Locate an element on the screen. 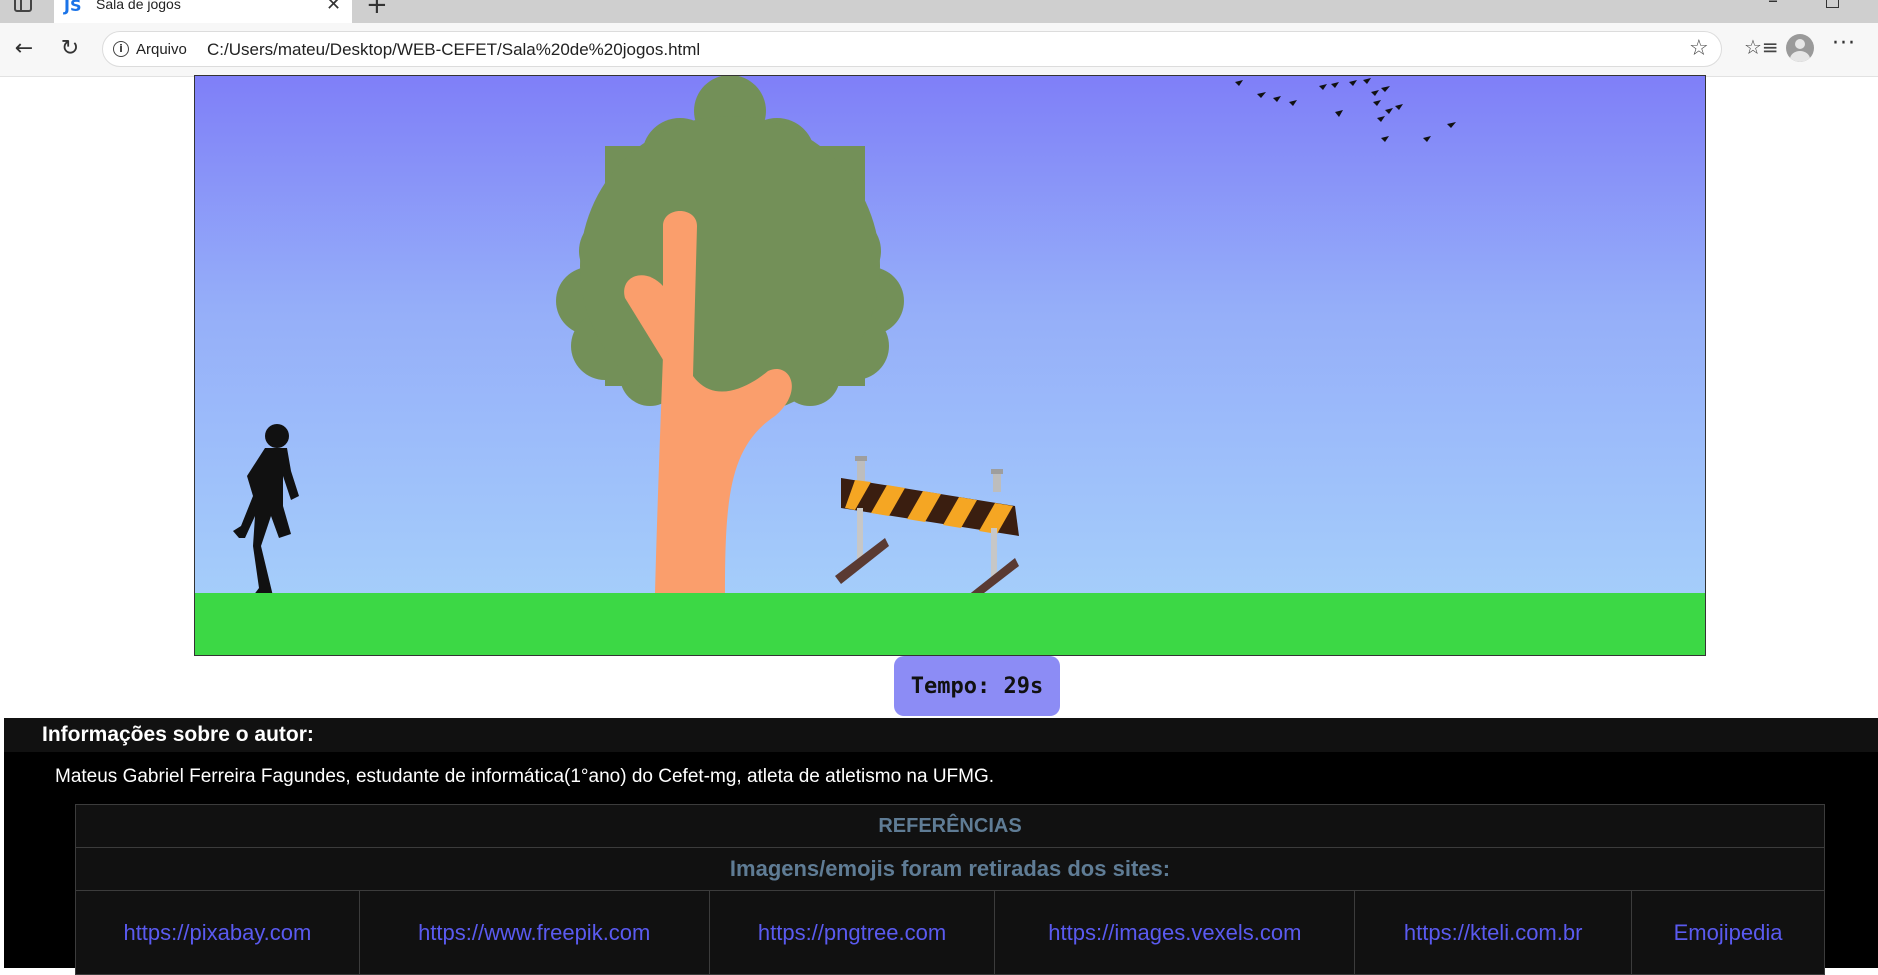  tab-sala-de-jogos: JS Sala de jogos ✕ is located at coordinates (203, 11).